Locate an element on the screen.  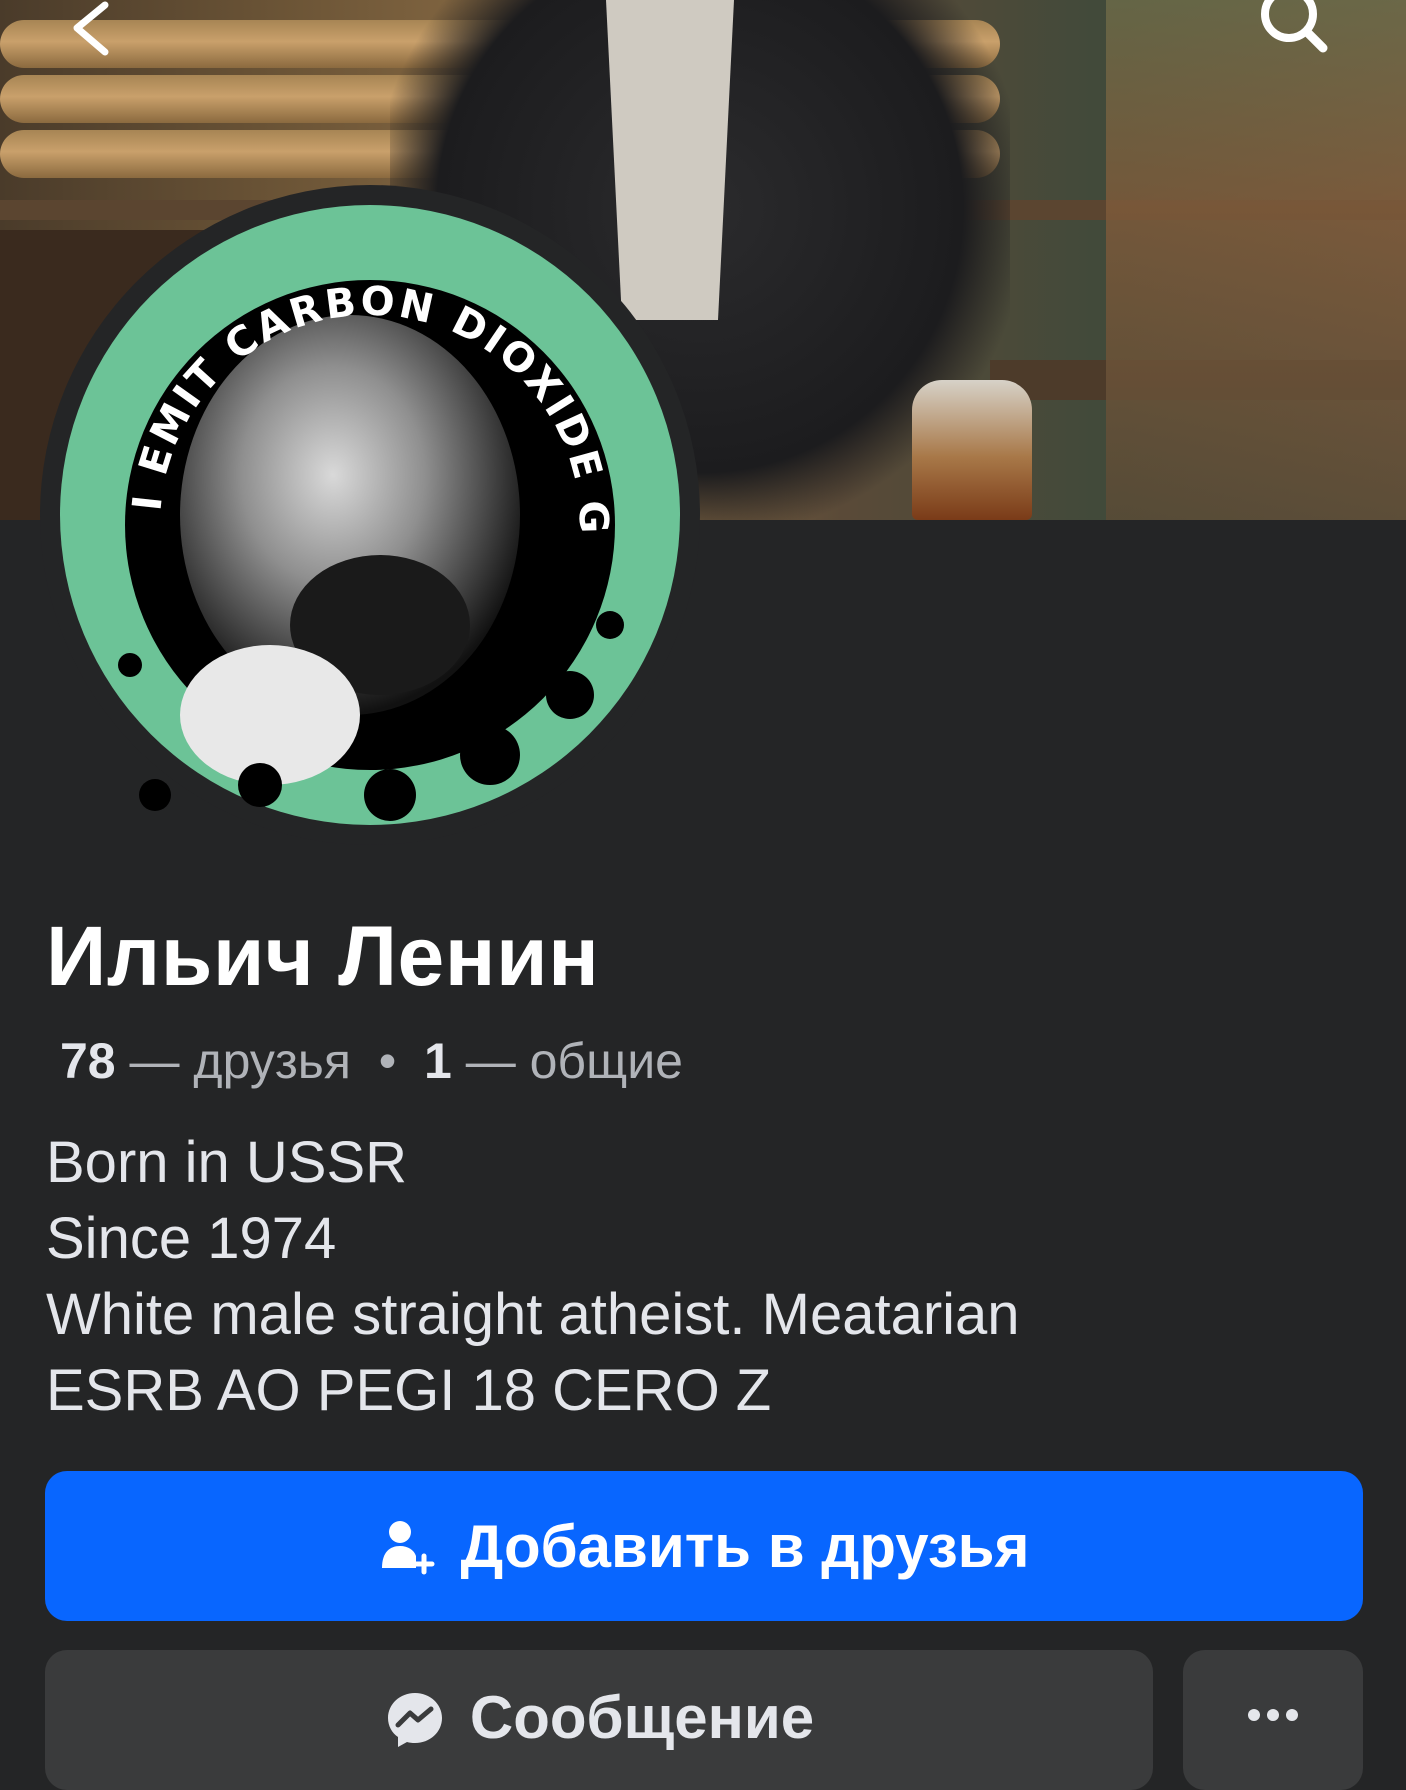
message-button: Сообщение is located at coordinates (599, 1720).